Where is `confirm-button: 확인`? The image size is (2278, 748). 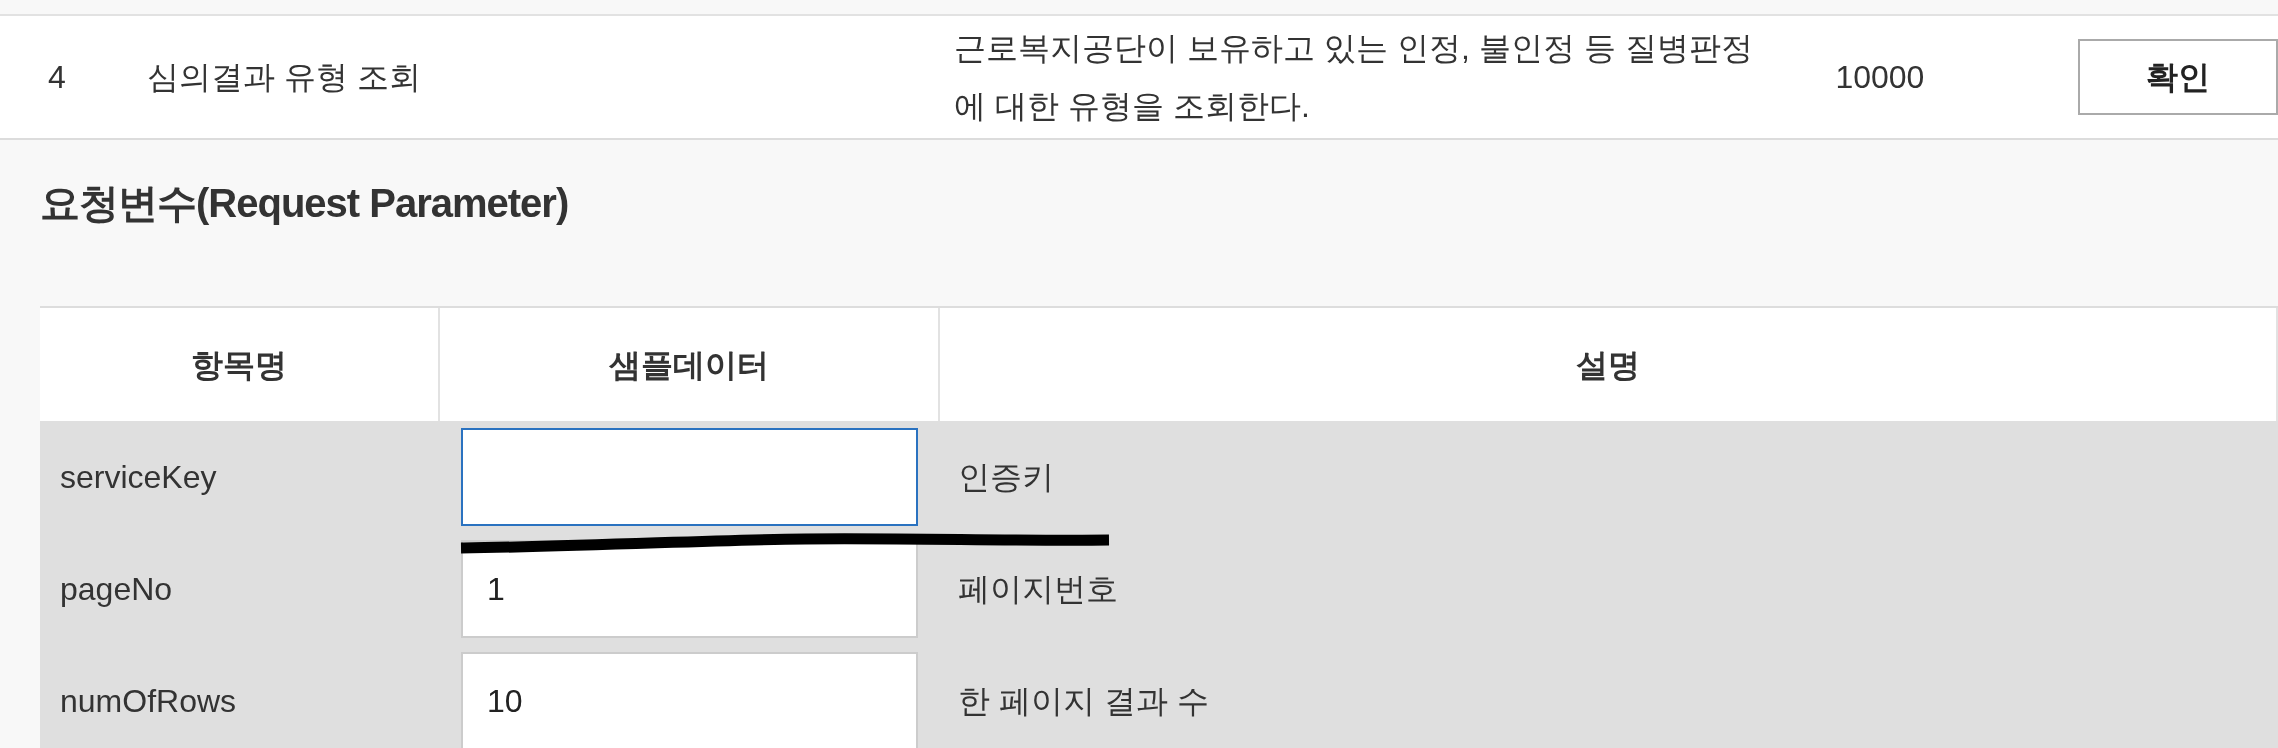
confirm-button: 확인 is located at coordinates (2178, 77).